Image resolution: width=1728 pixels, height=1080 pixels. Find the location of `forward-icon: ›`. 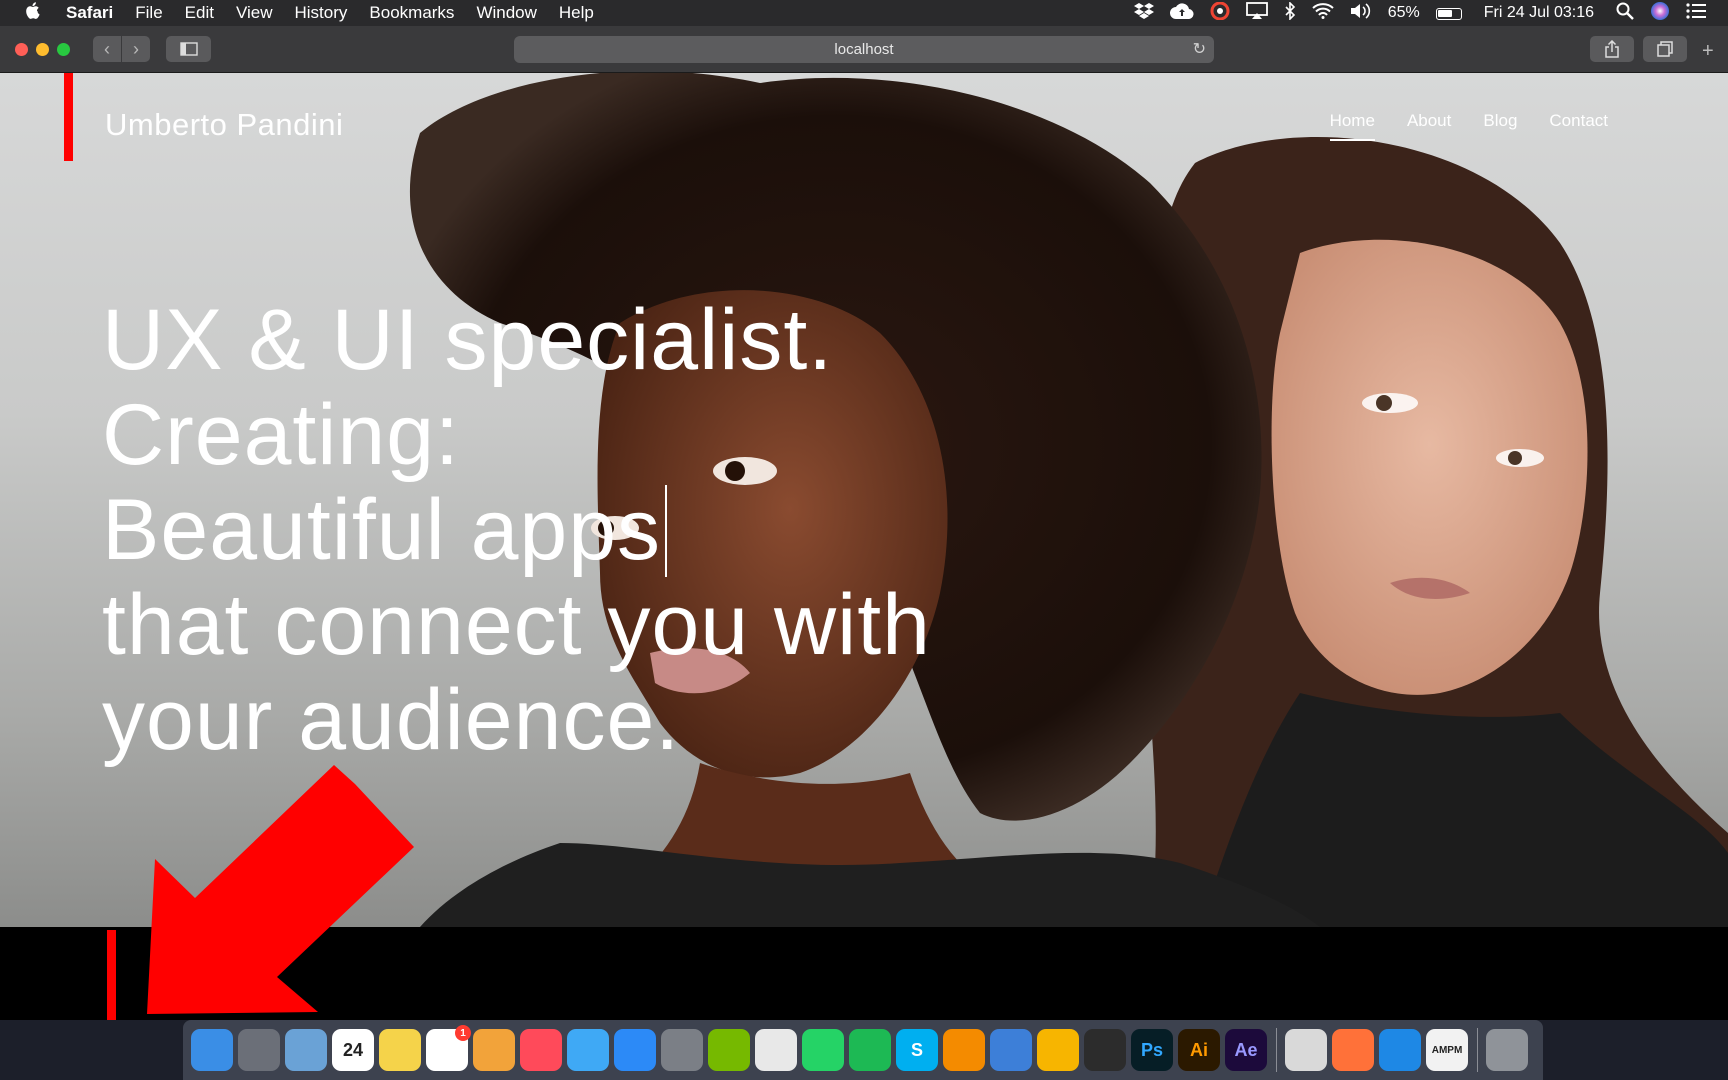

forward-icon: › is located at coordinates (136, 48).